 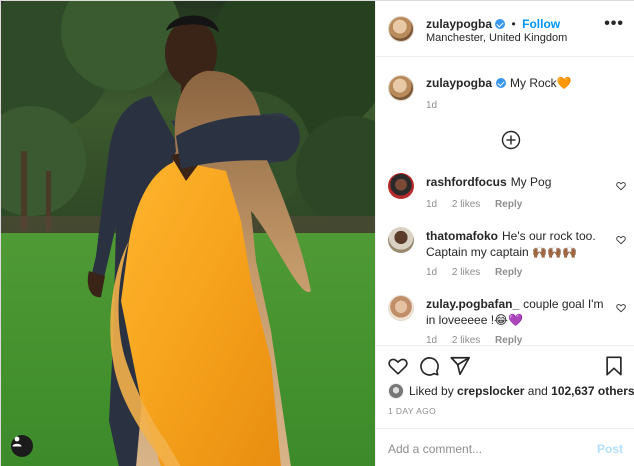 I want to click on caption-username: zulaypogba, so click(x=459, y=83).